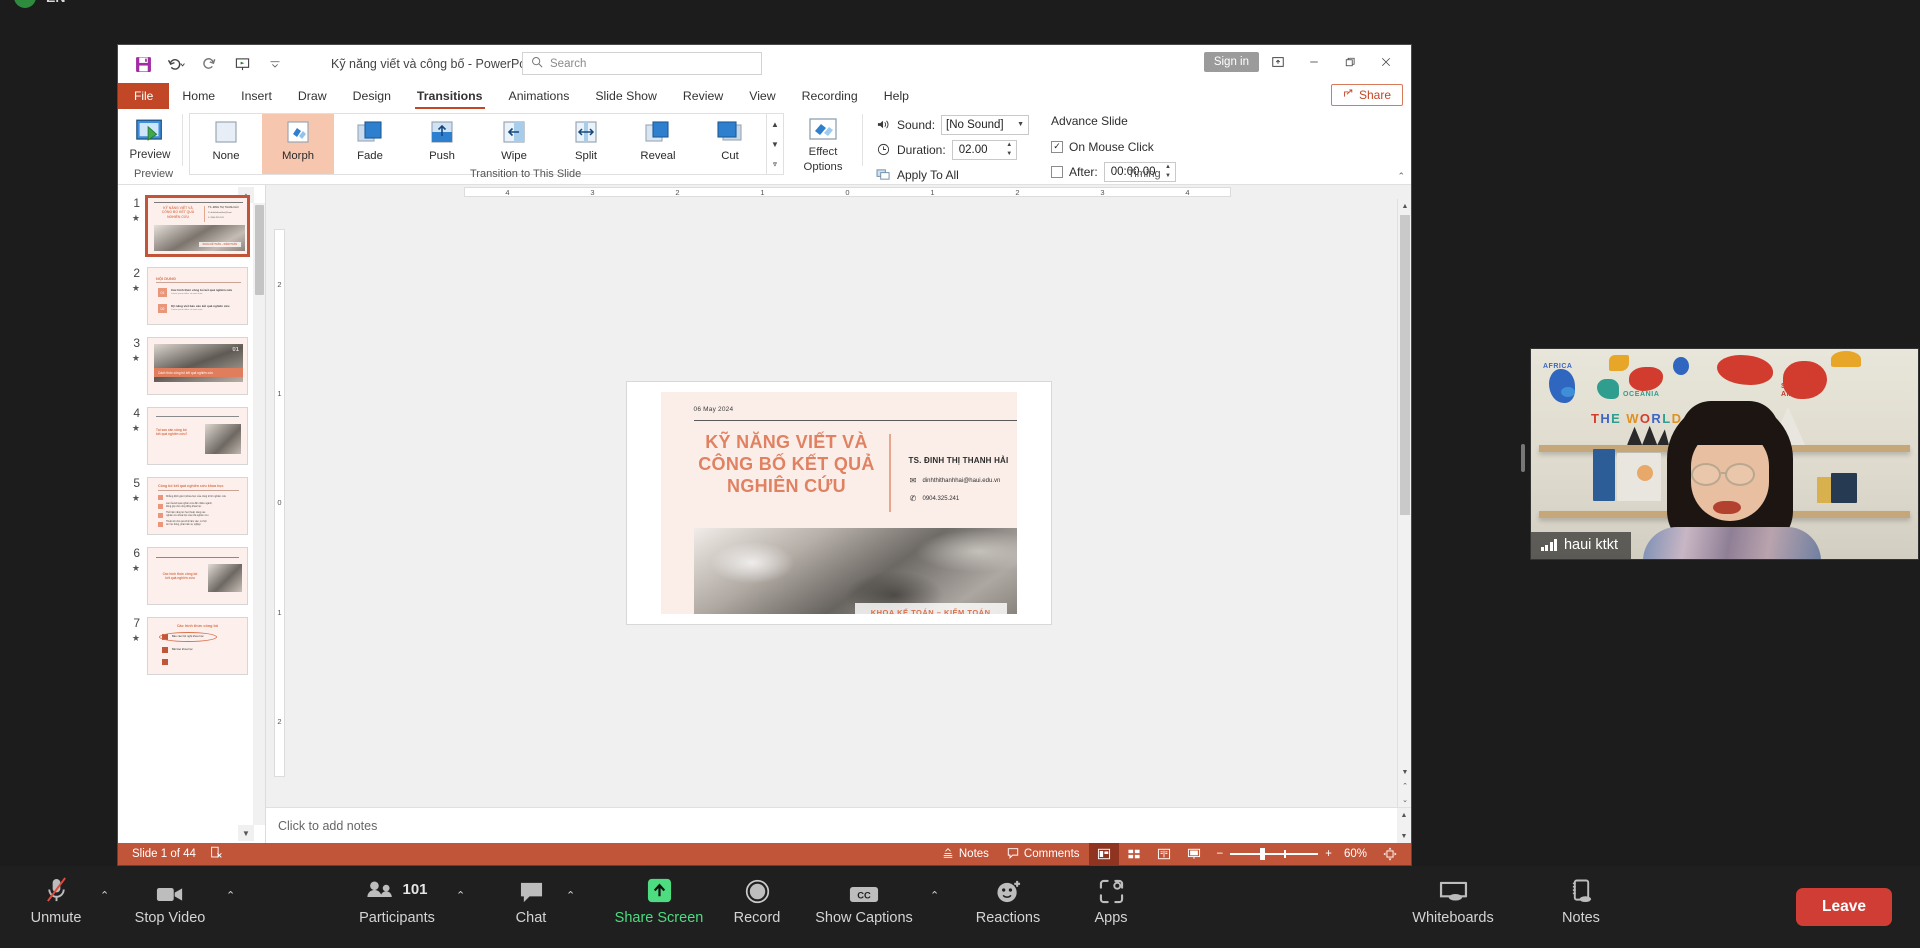 Image resolution: width=1920 pixels, height=948 pixels. I want to click on notes-toggle-button: Notes, so click(965, 854).